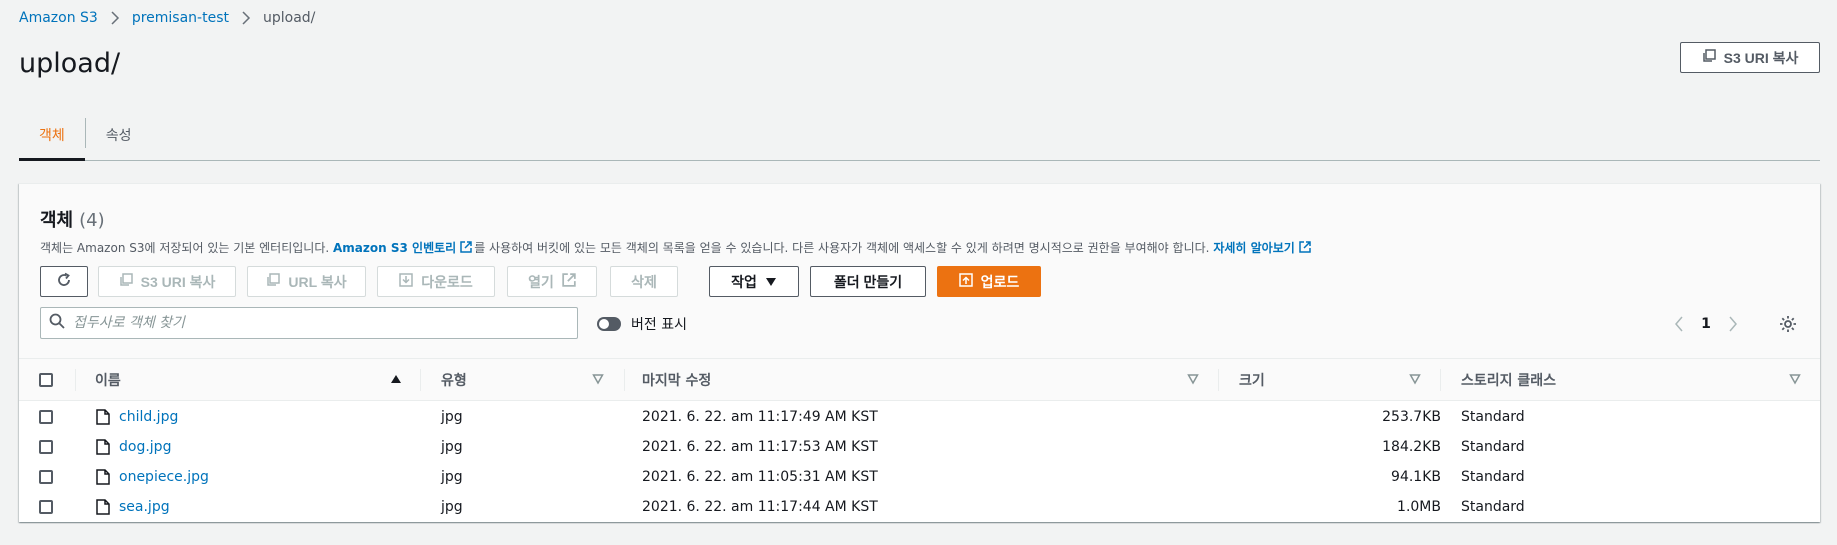  I want to click on object-size: 184.2KB, so click(1411, 447).